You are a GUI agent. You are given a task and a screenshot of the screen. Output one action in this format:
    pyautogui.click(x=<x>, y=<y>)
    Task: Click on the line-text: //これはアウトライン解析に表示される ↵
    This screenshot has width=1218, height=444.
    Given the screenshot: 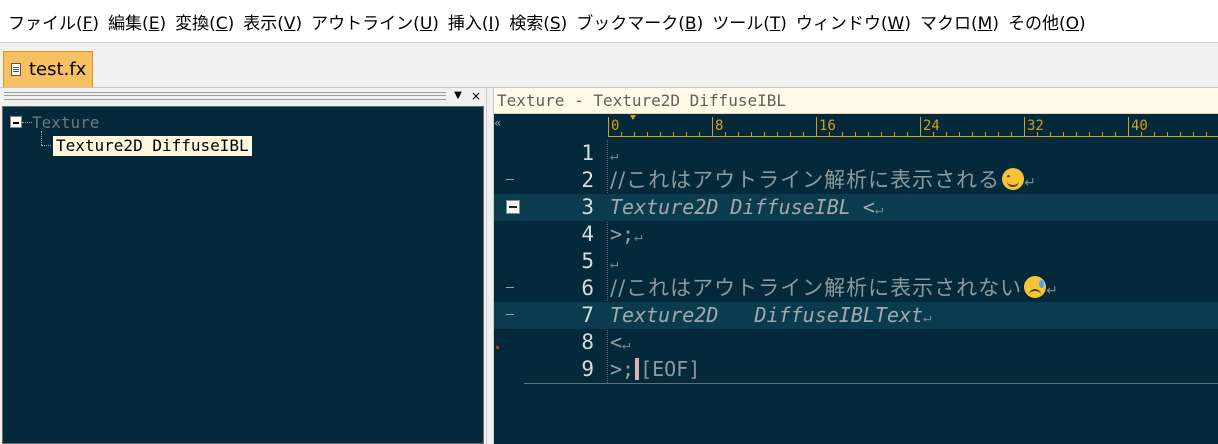 What is the action you would take?
    pyautogui.click(x=823, y=180)
    